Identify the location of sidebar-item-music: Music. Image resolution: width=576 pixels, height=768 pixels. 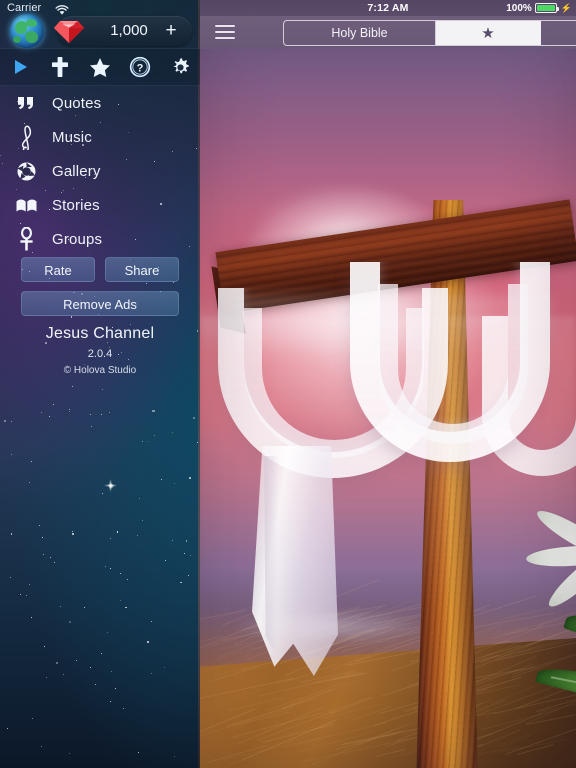
(100, 137).